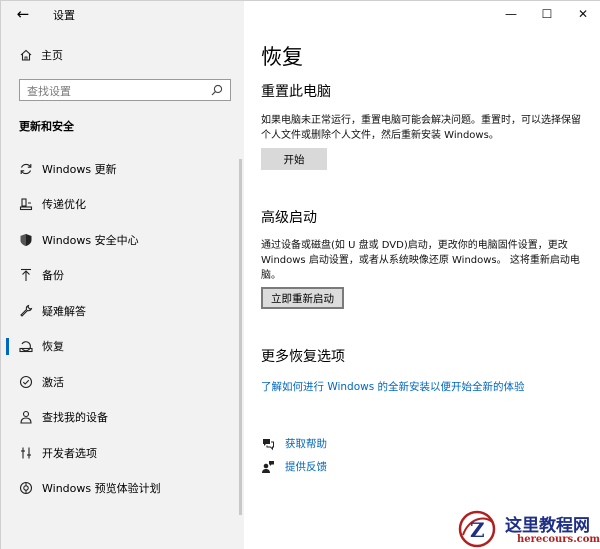  What do you see at coordinates (26, 488) in the screenshot?
I see `insider-icon` at bounding box center [26, 488].